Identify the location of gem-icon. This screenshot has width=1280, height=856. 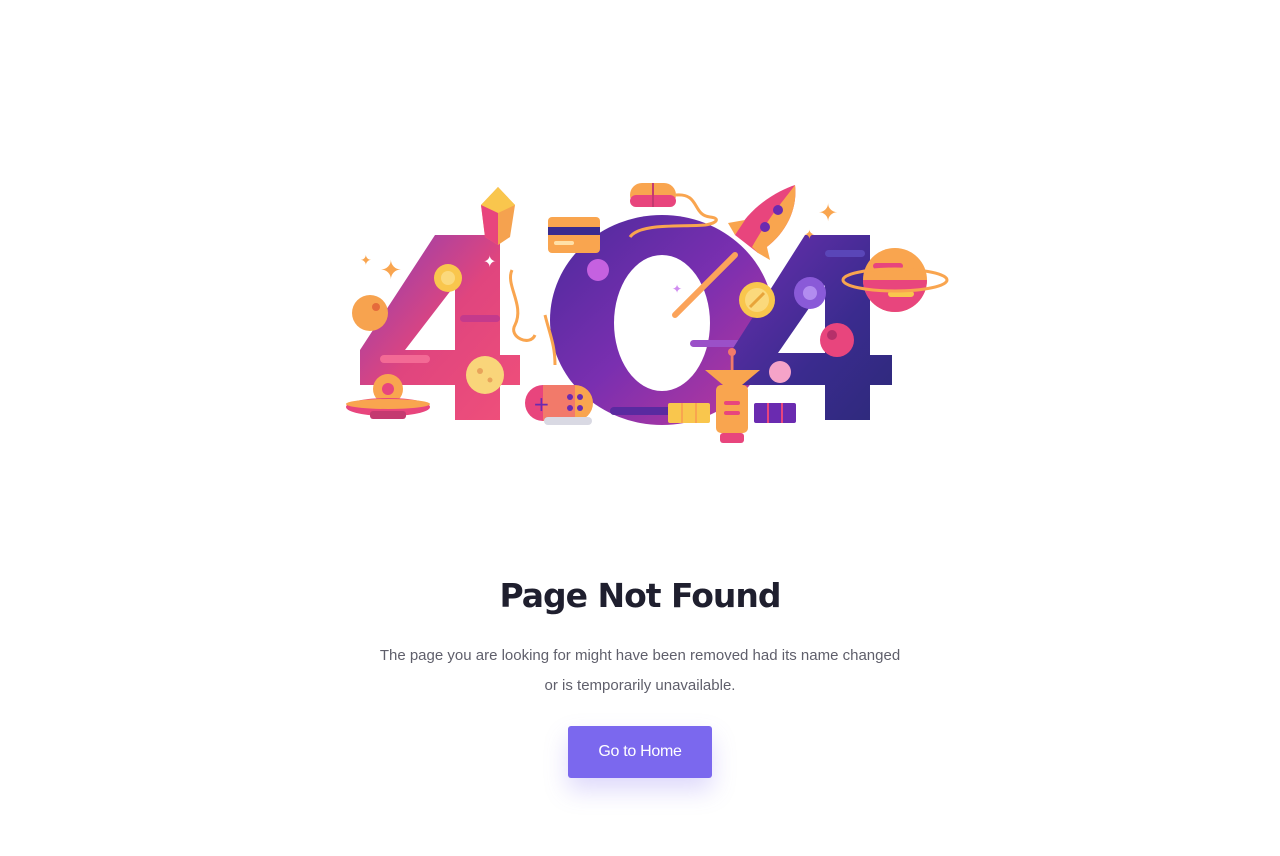
(498, 216).